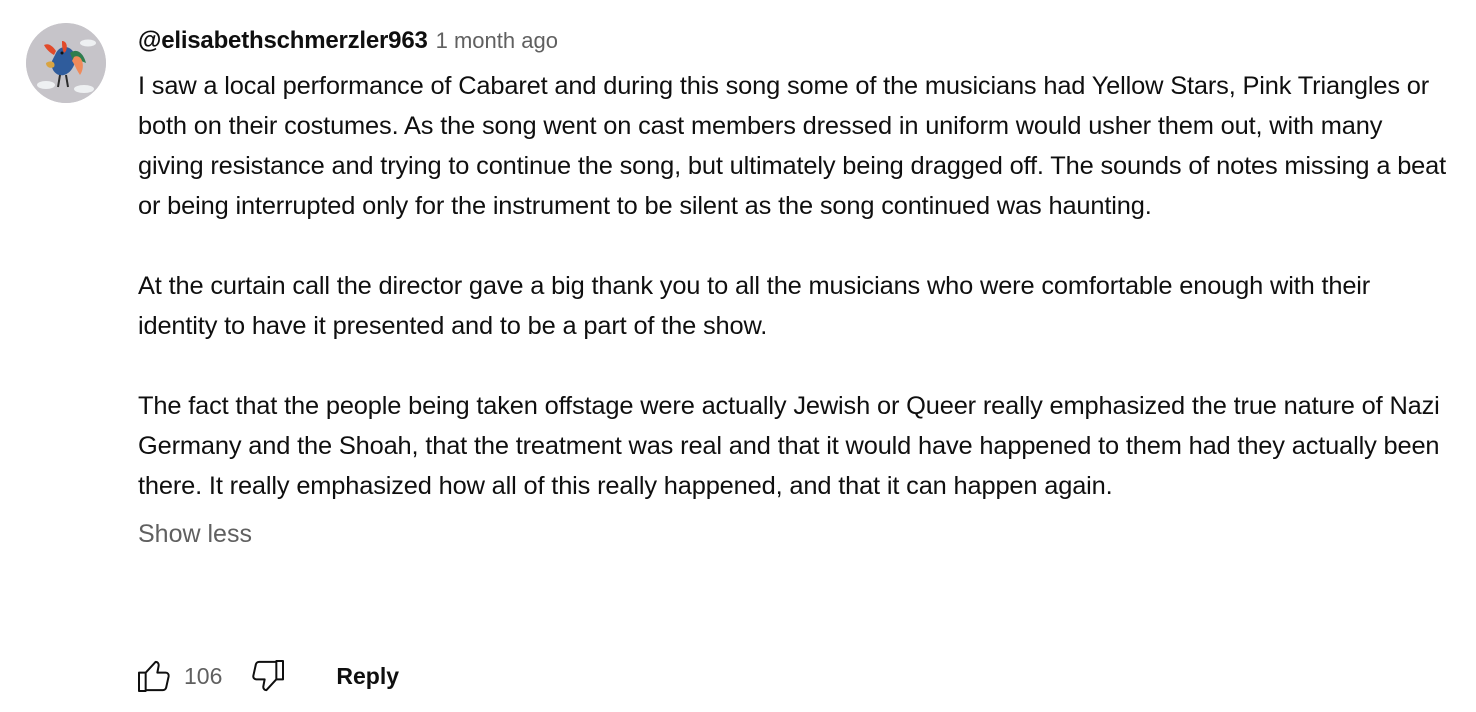 The height and width of the screenshot is (712, 1476). I want to click on show-less-button: Show less, so click(195, 534).